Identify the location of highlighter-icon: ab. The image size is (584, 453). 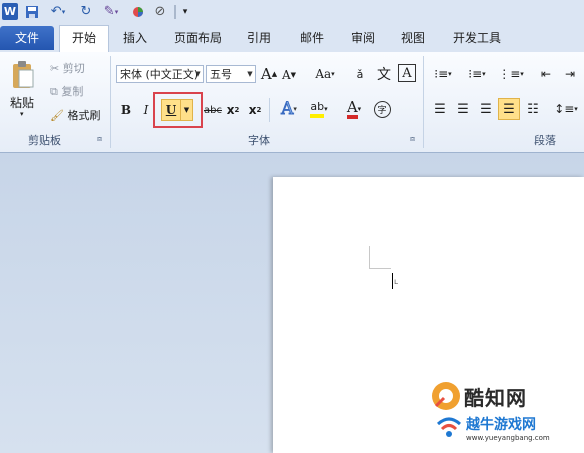
(317, 109).